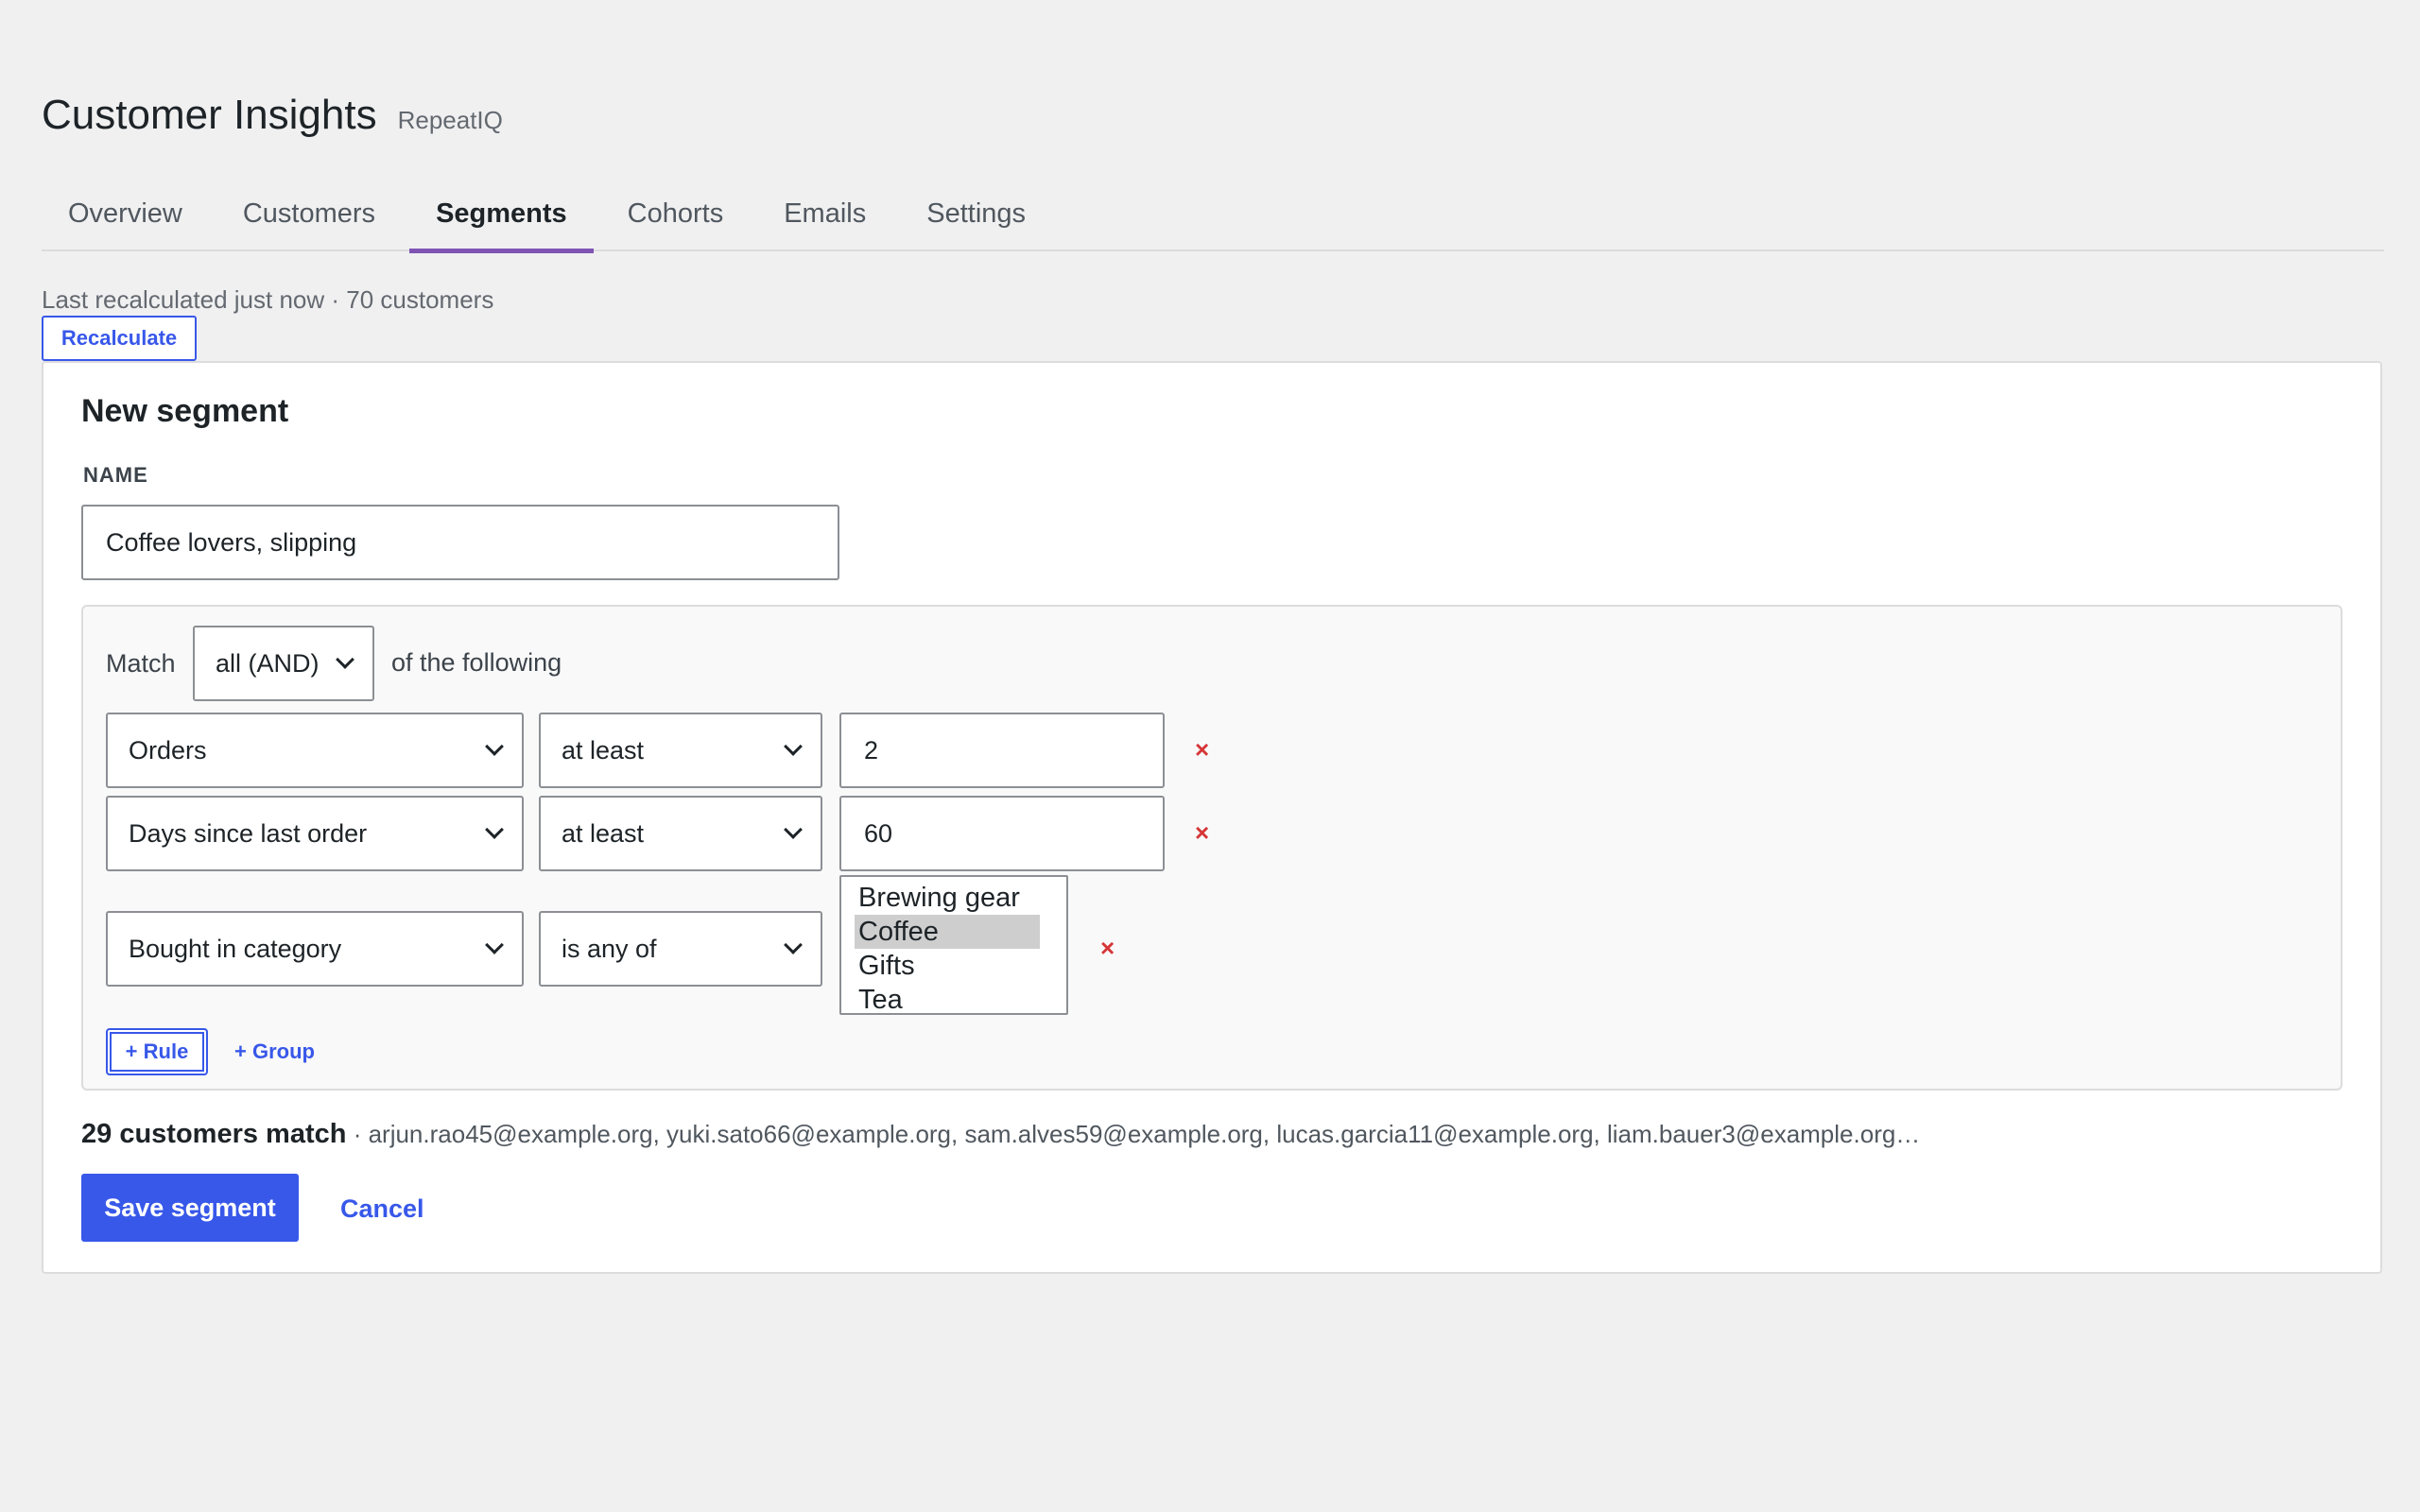  What do you see at coordinates (947, 932) in the screenshot?
I see `category-option-selected: Coffee` at bounding box center [947, 932].